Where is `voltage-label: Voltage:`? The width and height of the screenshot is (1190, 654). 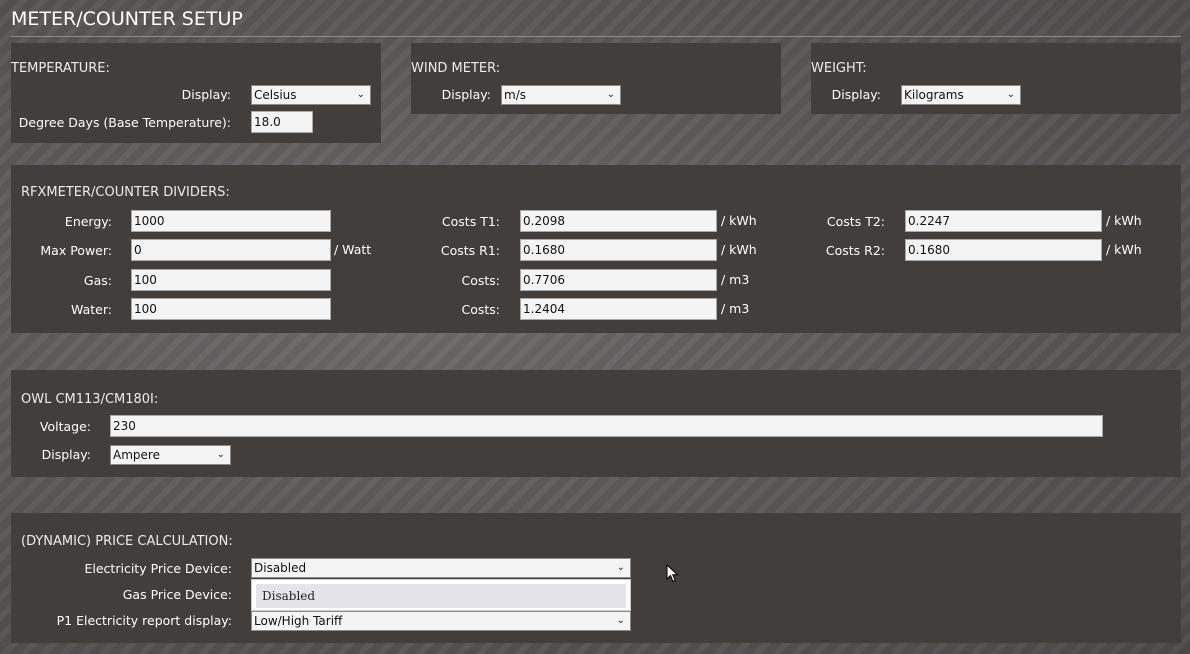 voltage-label: Voltage: is located at coordinates (65, 426).